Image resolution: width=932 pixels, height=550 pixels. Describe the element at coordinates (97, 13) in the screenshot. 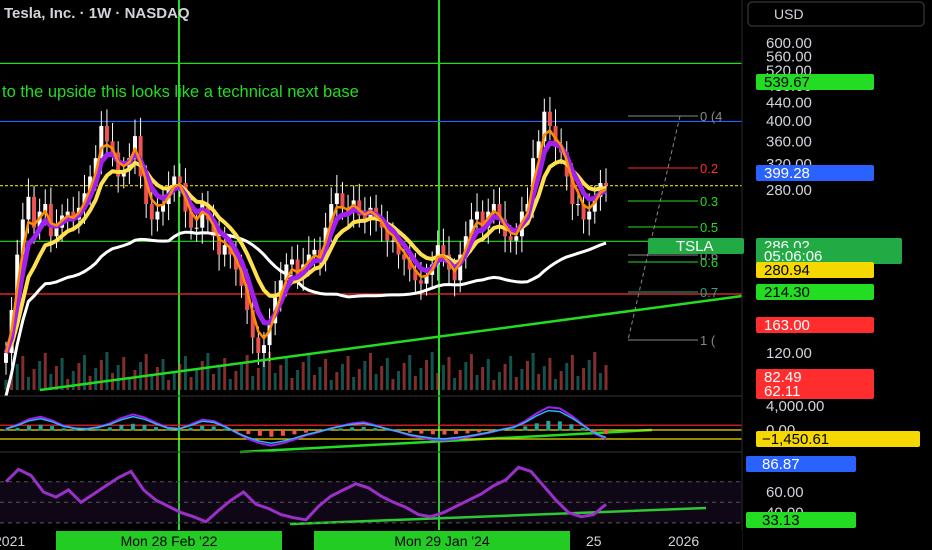

I see `symbol-title: Tesla, Inc. · 1W · NASDAQ` at that location.